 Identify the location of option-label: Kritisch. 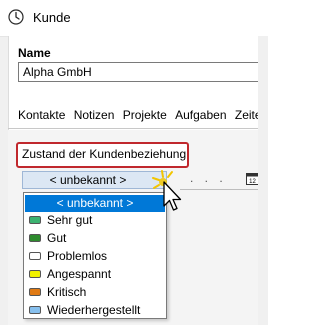
(67, 292).